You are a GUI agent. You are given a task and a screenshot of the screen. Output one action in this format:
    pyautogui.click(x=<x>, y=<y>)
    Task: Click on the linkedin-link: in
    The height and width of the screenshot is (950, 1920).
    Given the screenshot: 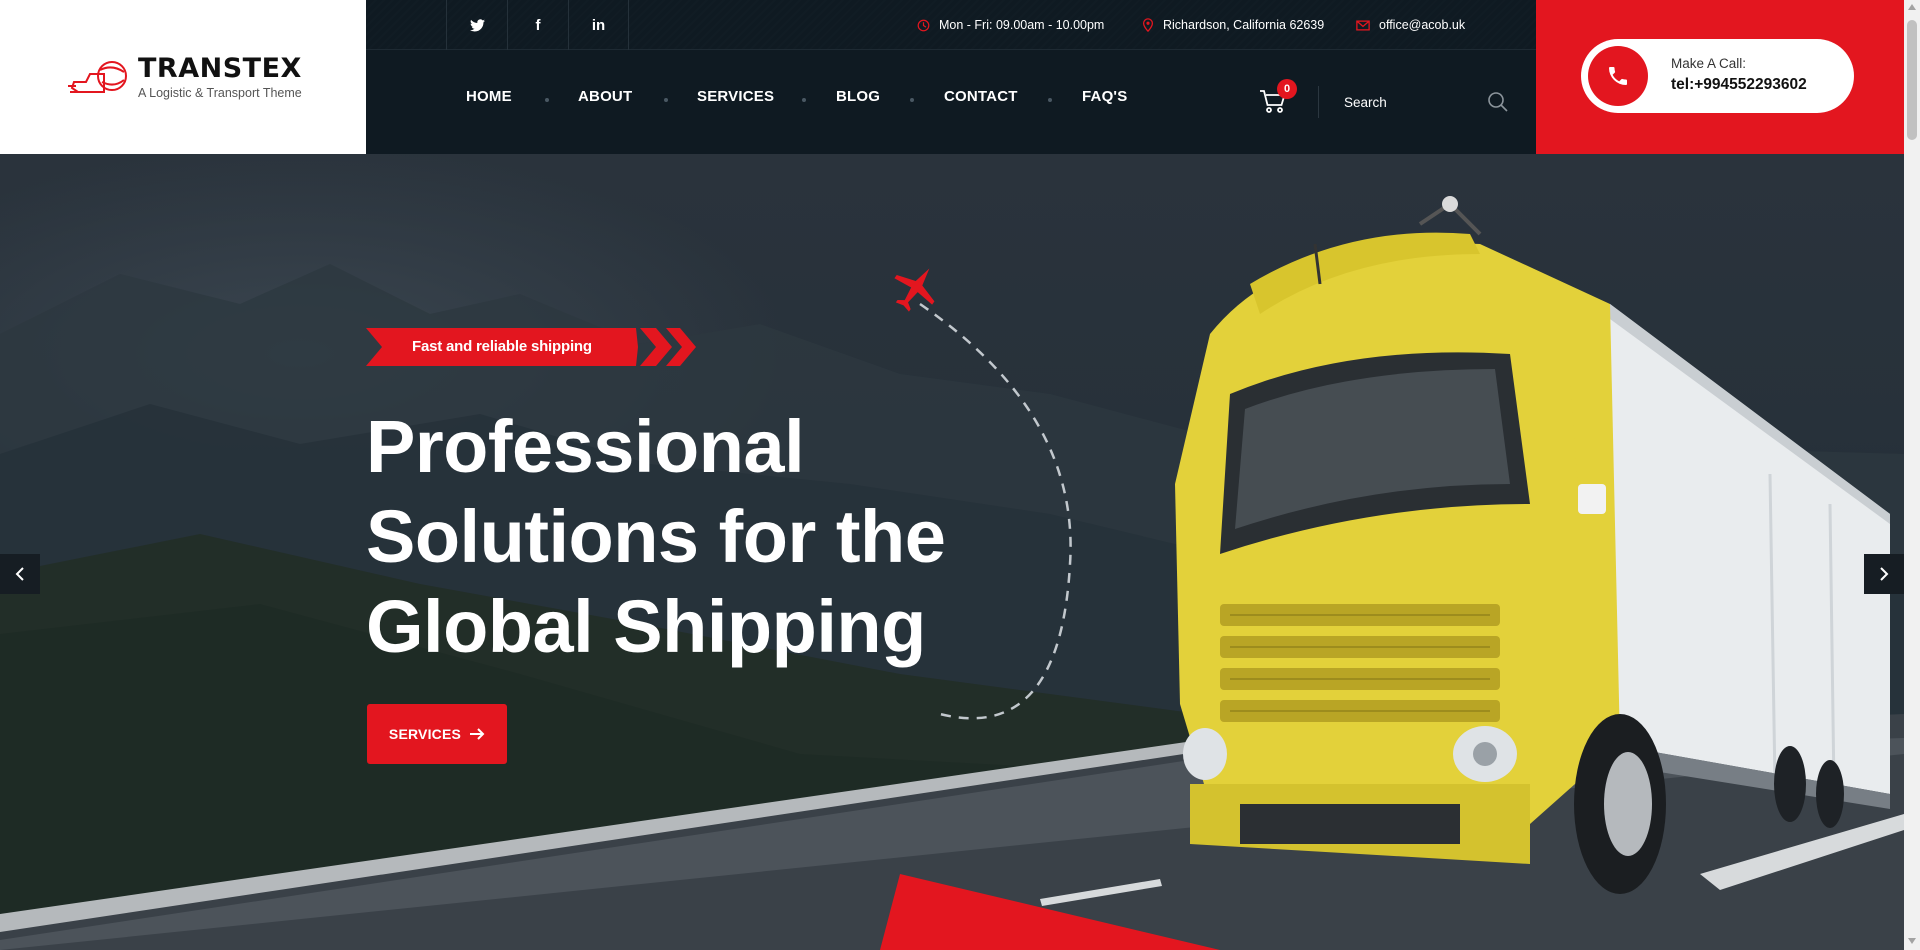 What is the action you would take?
    pyautogui.click(x=598, y=25)
    